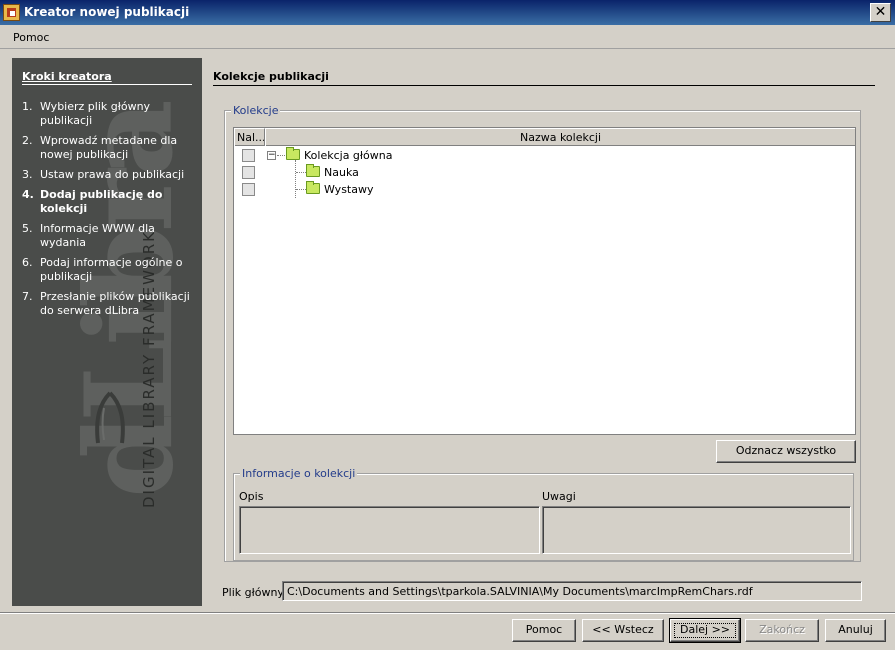 Image resolution: width=895 pixels, height=650 pixels. What do you see at coordinates (100, 147) in the screenshot?
I see `step-2: 2. Wprowadź metadane dla nowej publikacji` at bounding box center [100, 147].